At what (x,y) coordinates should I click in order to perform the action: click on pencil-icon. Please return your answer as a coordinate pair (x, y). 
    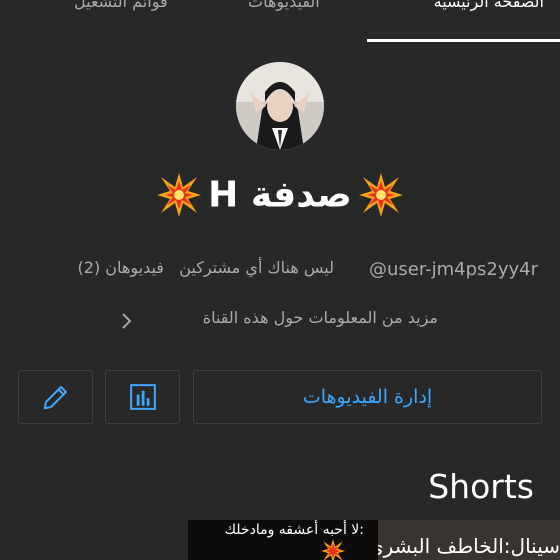
    Looking at the image, I should click on (55, 398).